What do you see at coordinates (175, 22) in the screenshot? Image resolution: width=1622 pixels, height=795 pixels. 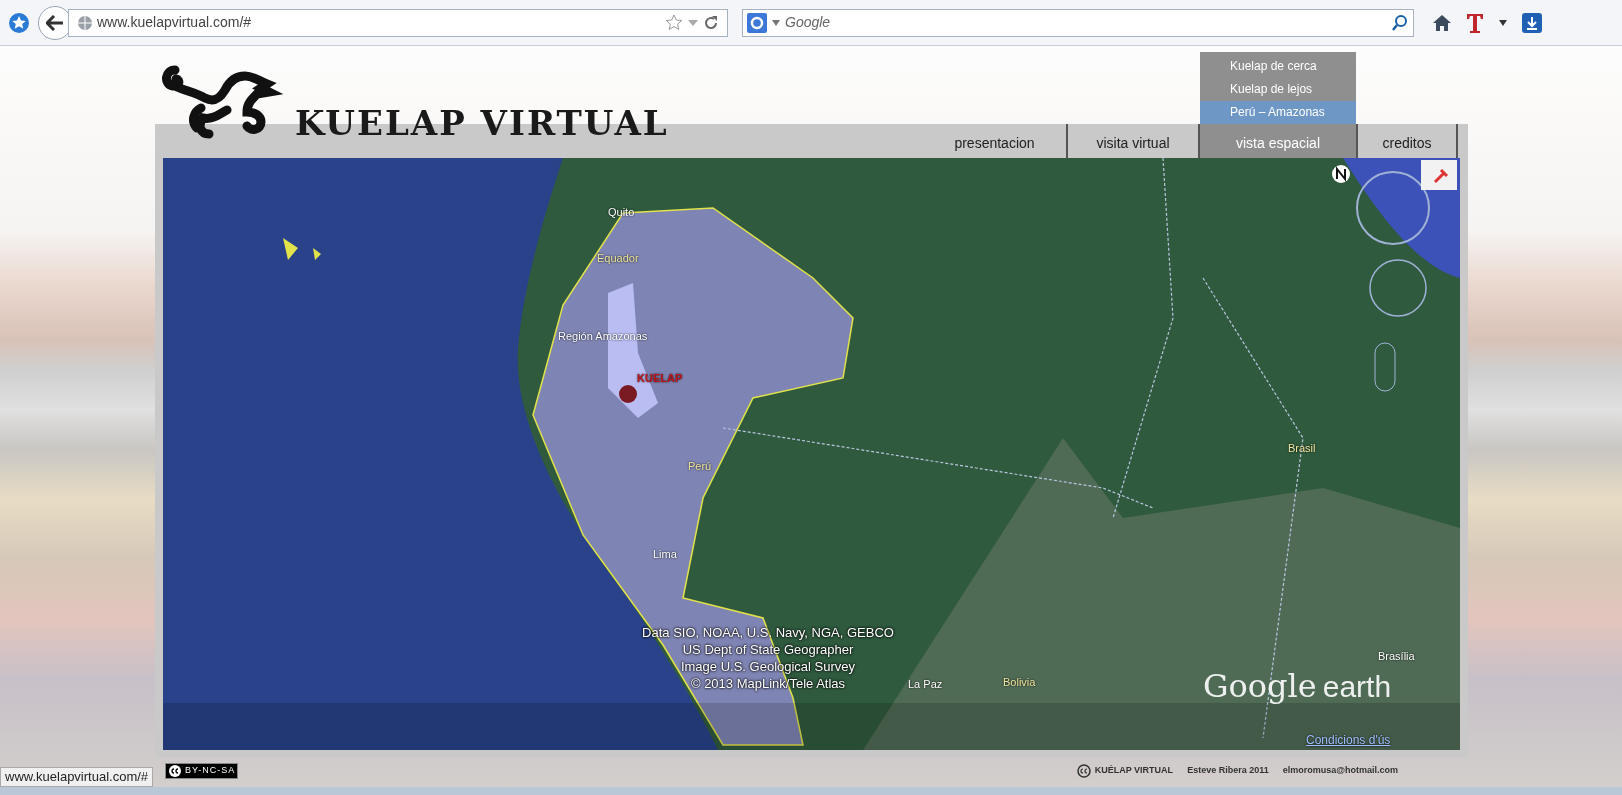 I see `url-text: www.kuelapvirtual.com/#` at bounding box center [175, 22].